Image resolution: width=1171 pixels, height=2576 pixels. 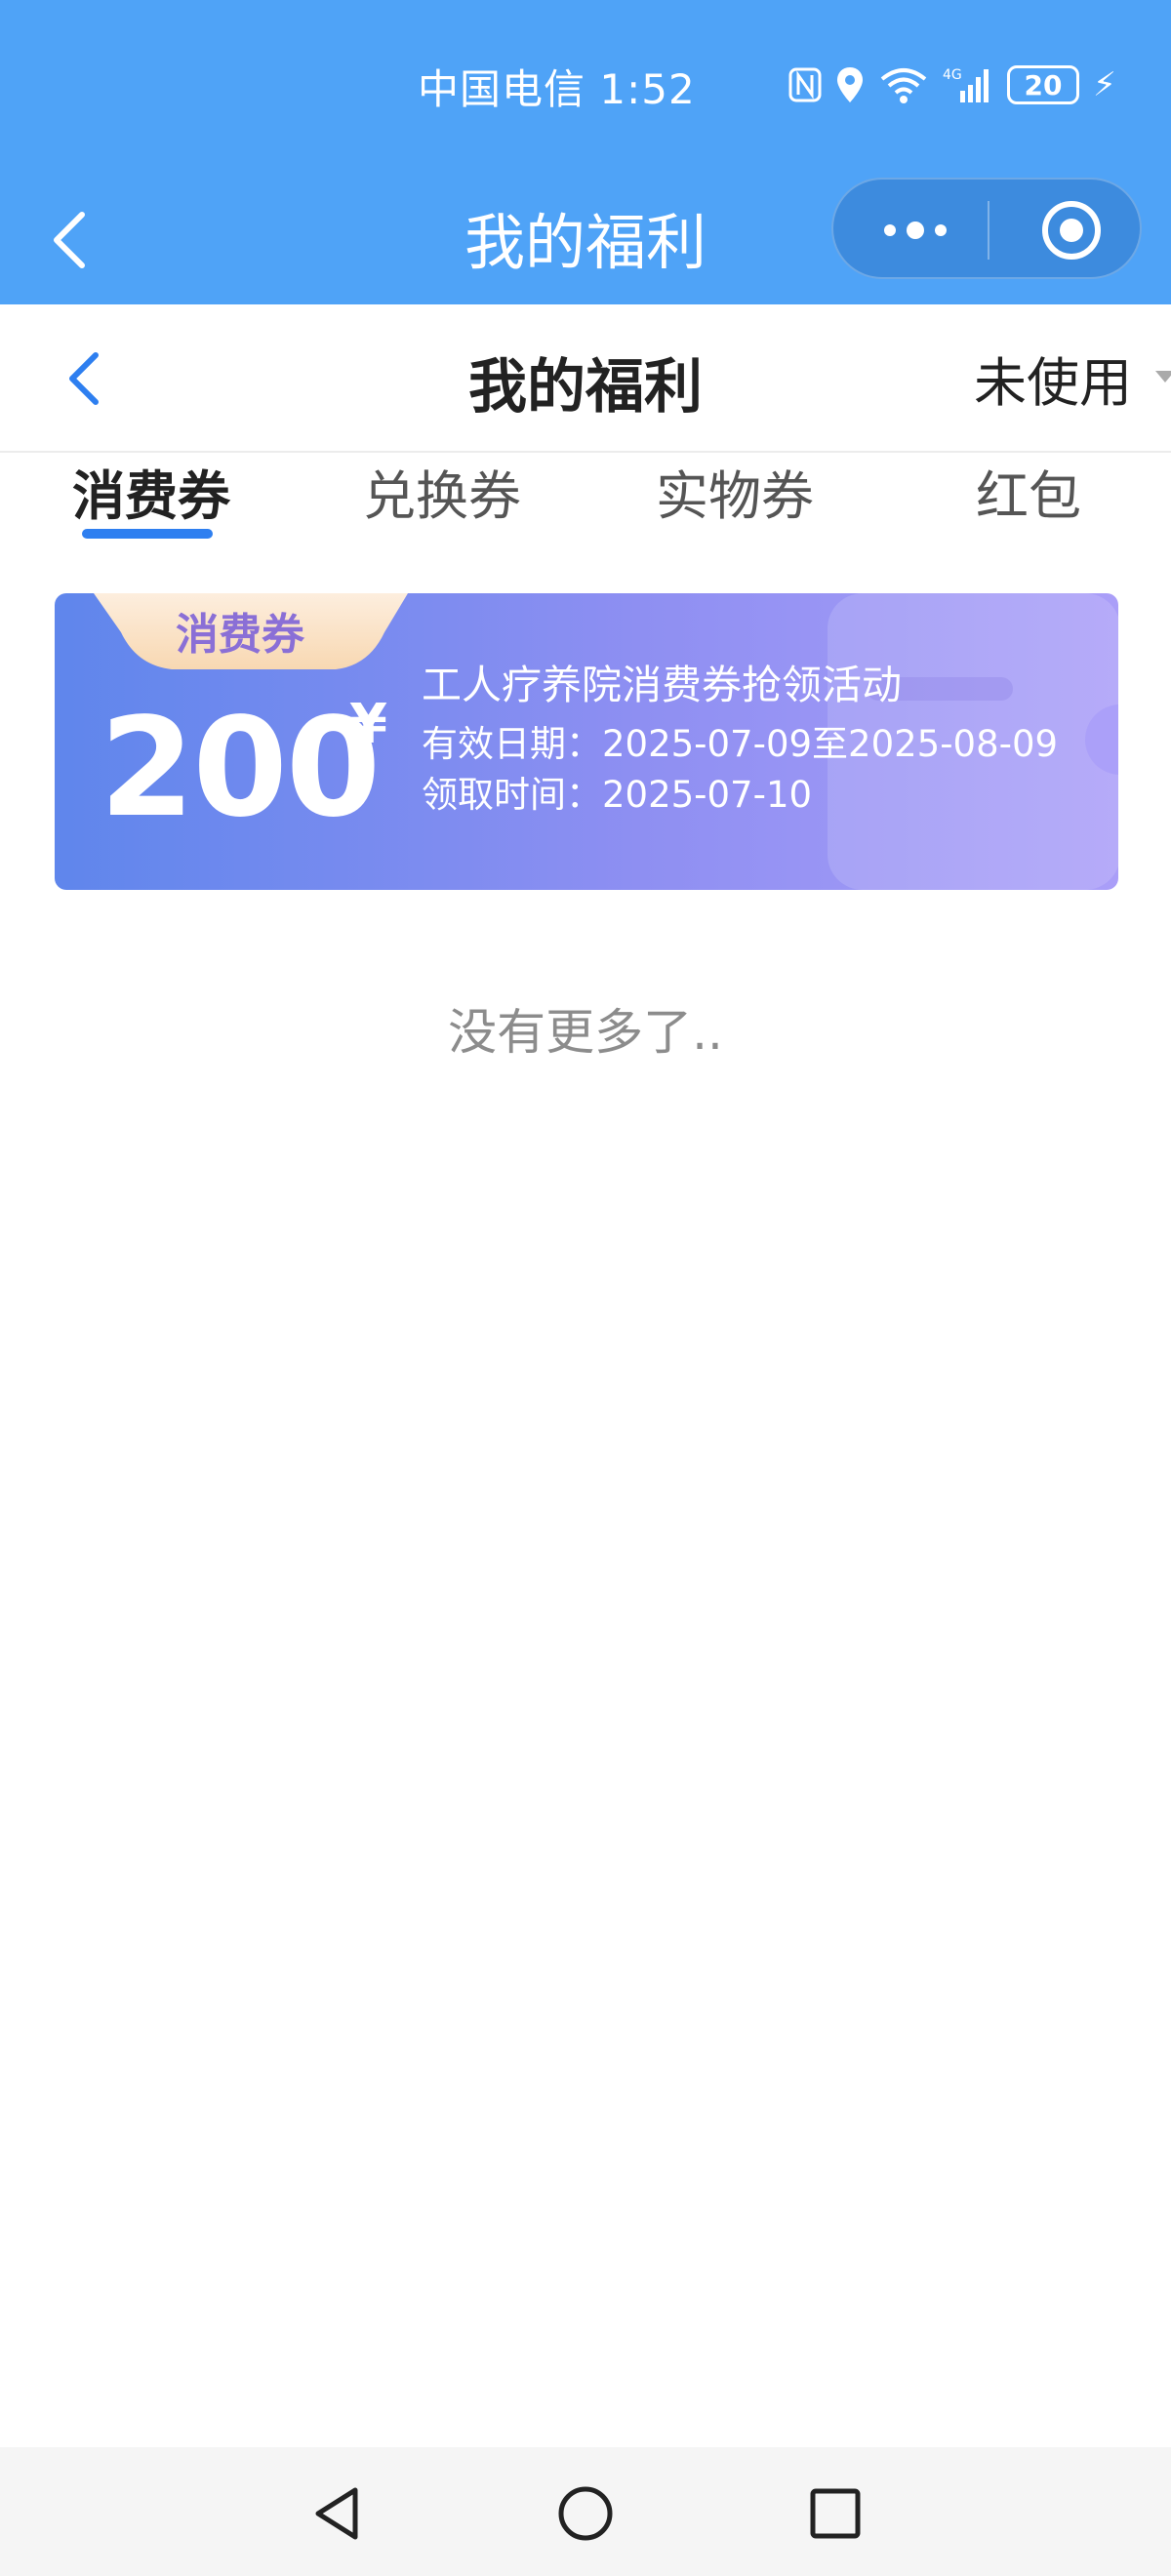 I want to click on signal-icon: 4G, so click(x=966, y=84).